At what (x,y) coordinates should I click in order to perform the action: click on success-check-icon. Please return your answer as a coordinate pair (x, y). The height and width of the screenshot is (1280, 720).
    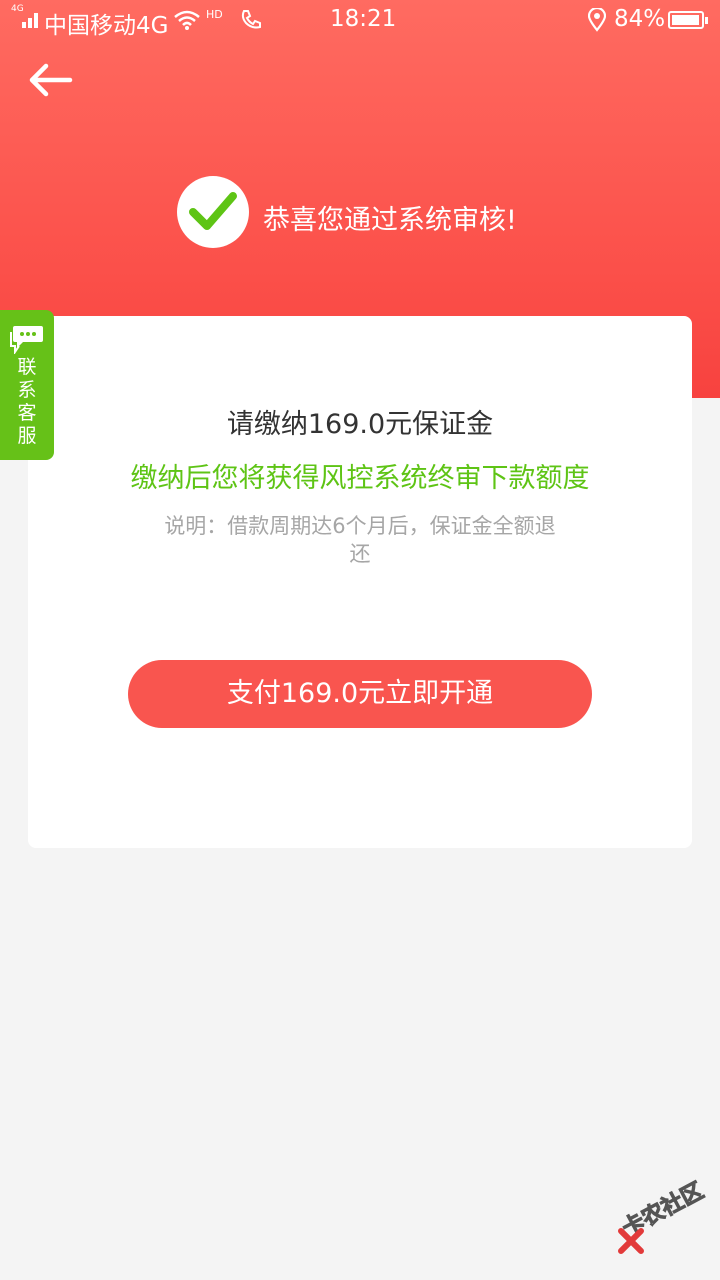
    Looking at the image, I should click on (213, 212).